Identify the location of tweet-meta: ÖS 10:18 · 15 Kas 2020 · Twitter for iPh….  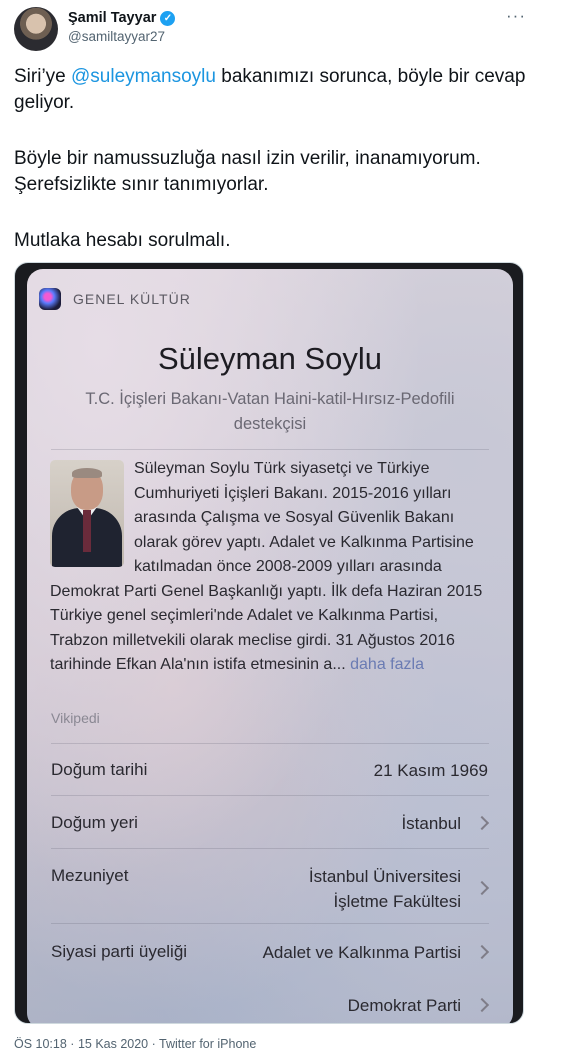
(135, 1044).